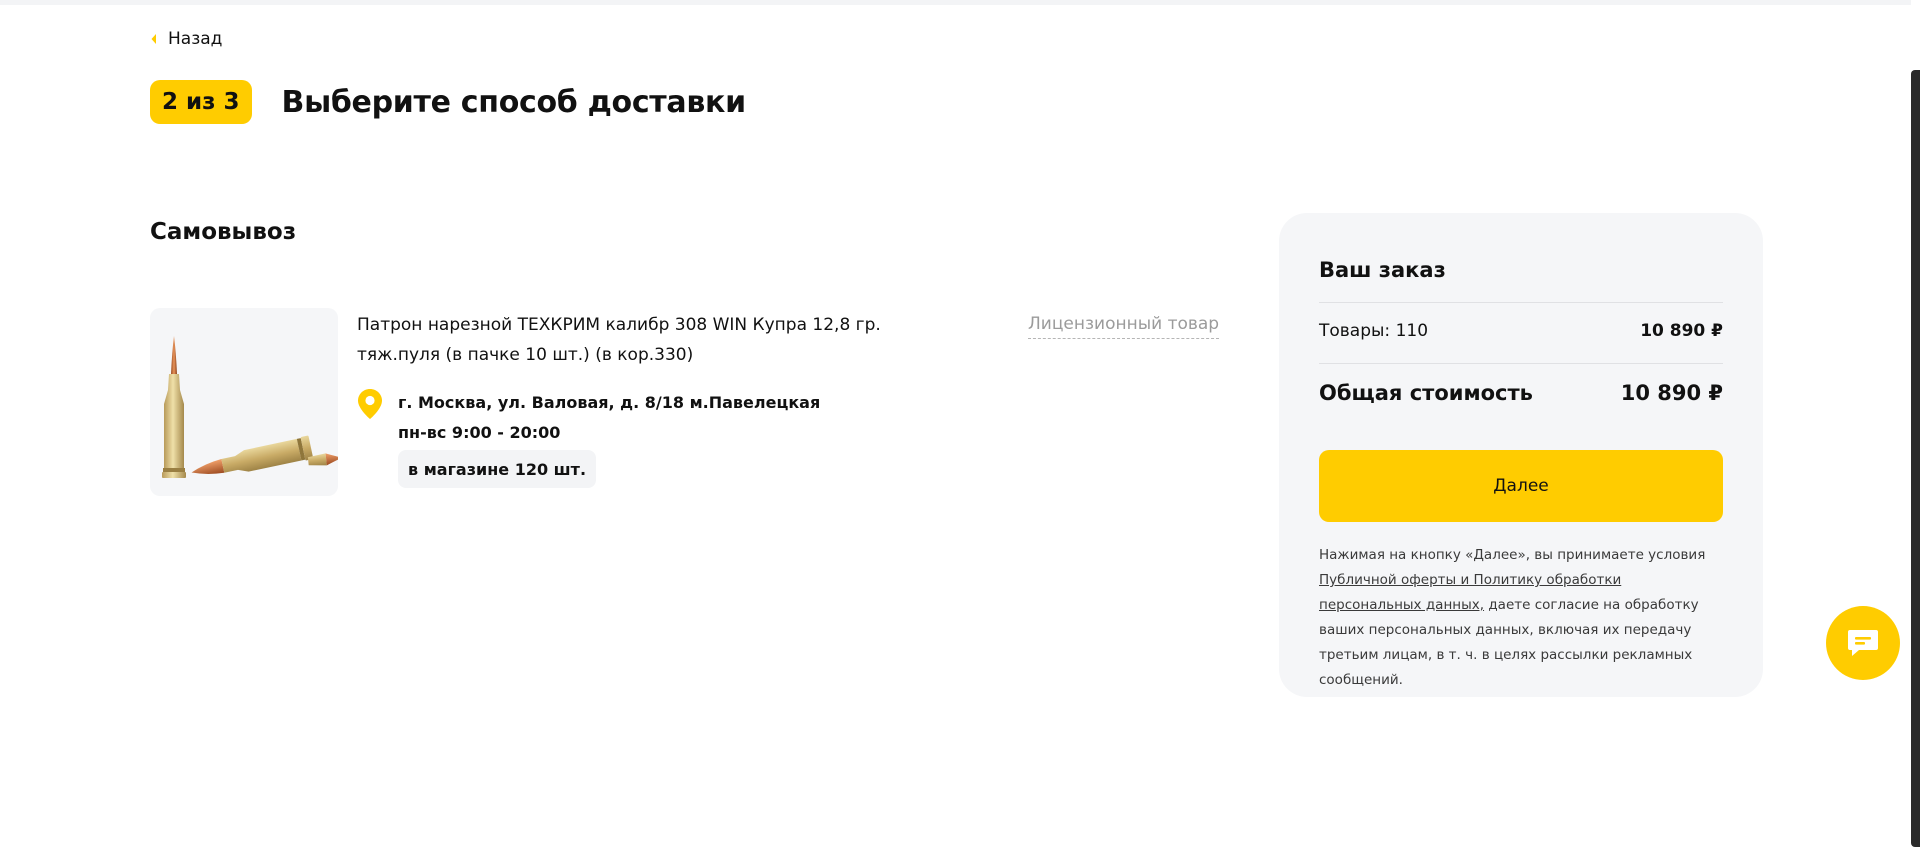 This screenshot has width=1920, height=847. Describe the element at coordinates (960, 2) in the screenshot. I see `top-strip` at that location.